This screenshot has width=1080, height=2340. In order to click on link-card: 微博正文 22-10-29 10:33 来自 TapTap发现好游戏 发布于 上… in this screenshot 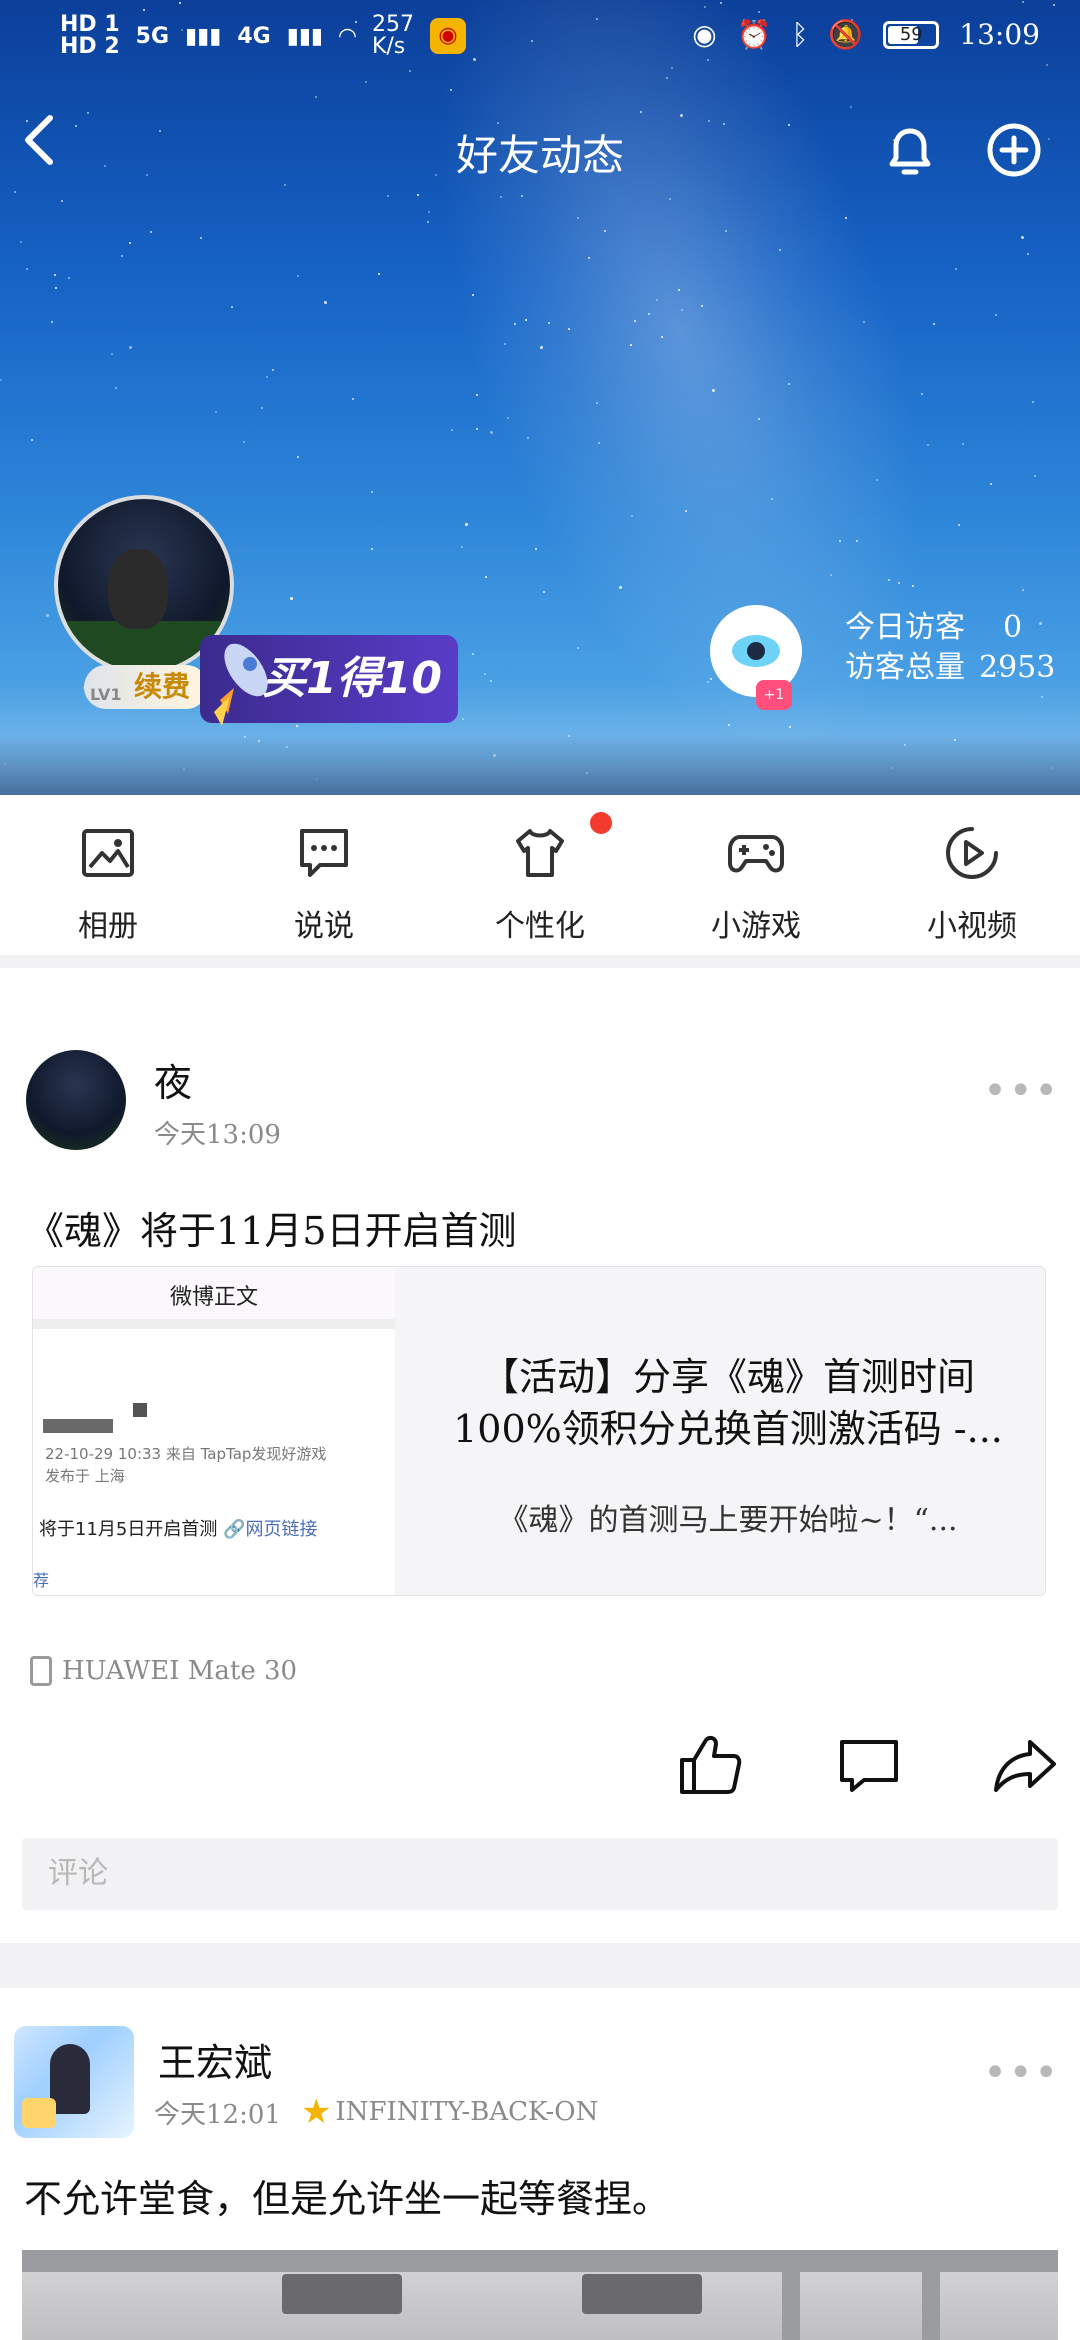, I will do `click(539, 1431)`.